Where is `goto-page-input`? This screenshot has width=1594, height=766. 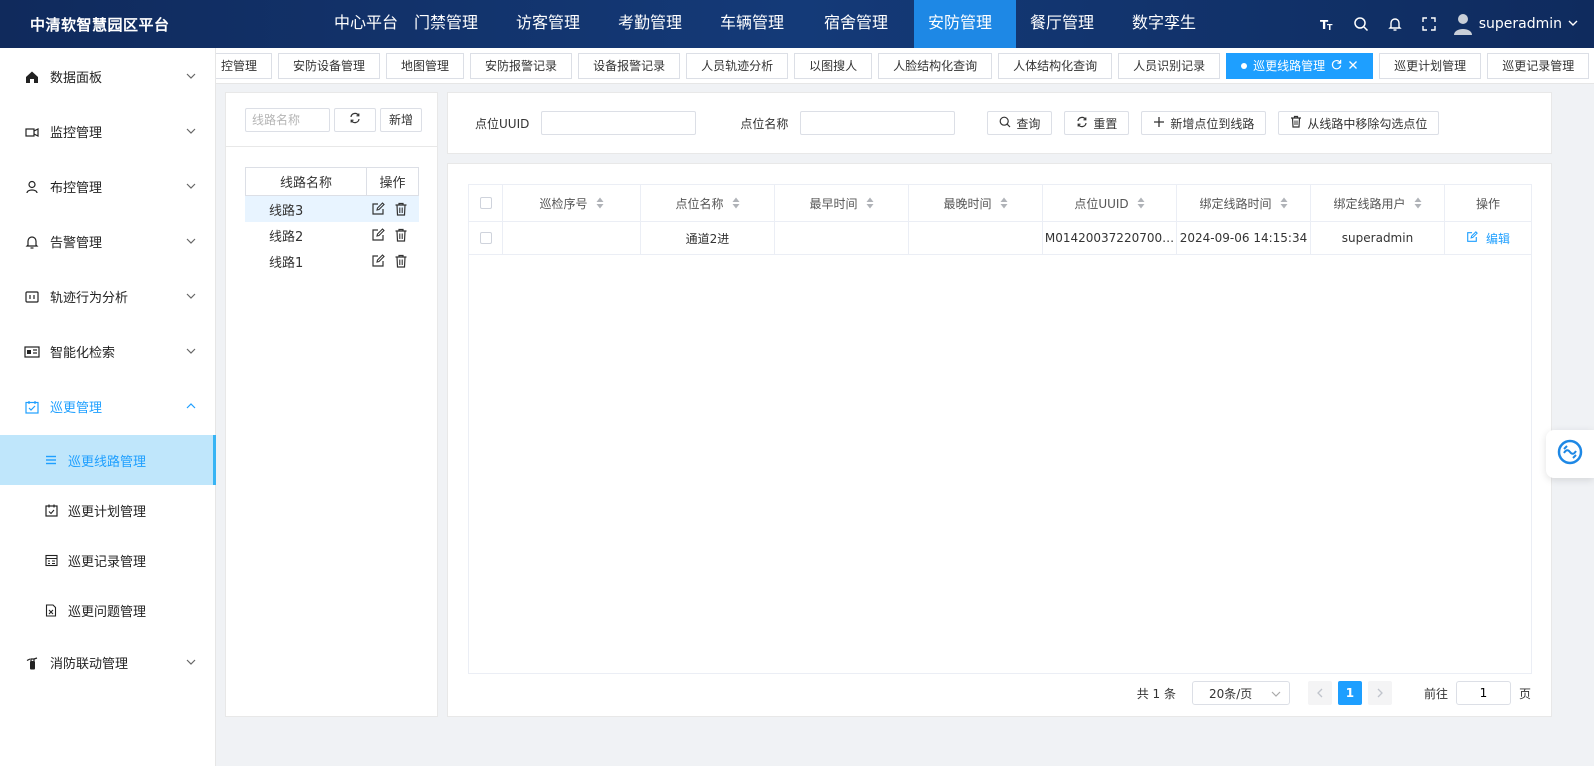
goto-page-input is located at coordinates (1483, 693).